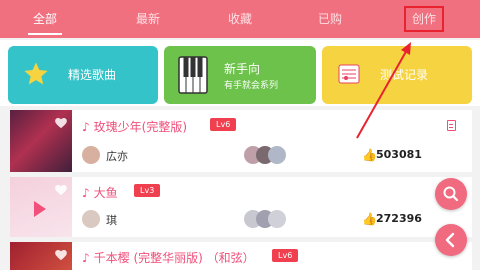  I want to click on back-fab, so click(451, 240).